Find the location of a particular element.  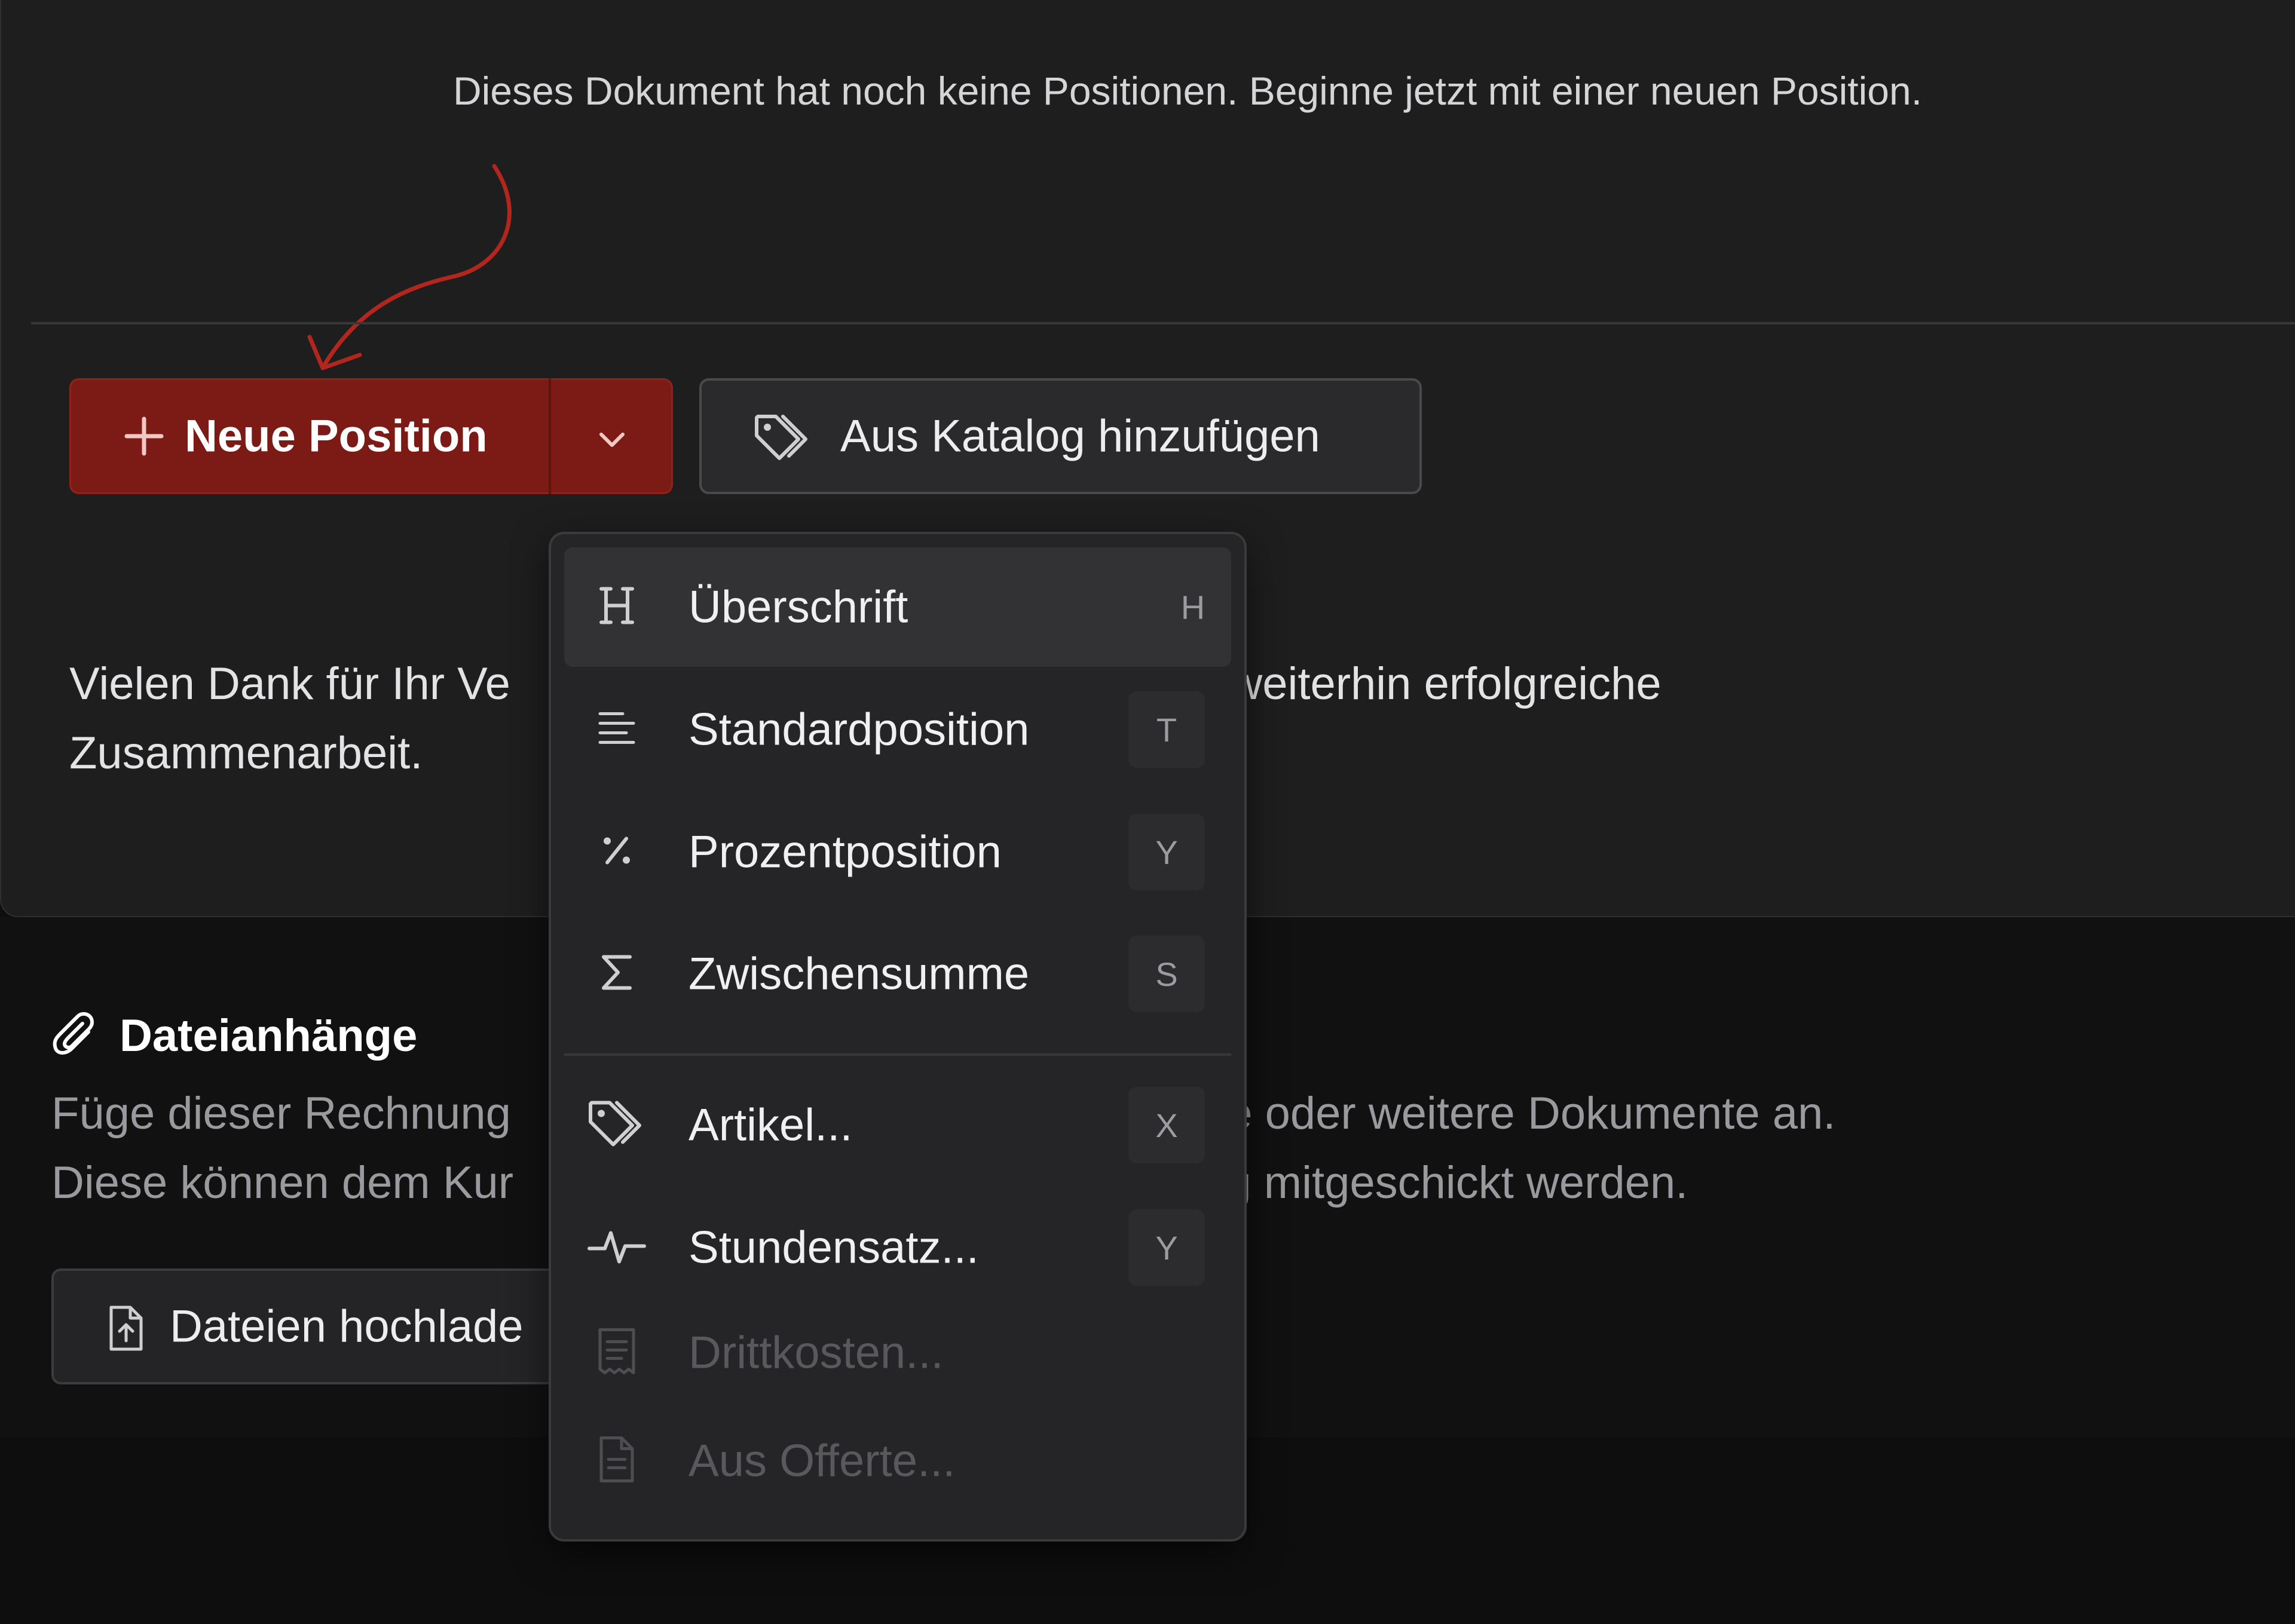

menu-item-heading: Überschrift H is located at coordinates (898, 607).